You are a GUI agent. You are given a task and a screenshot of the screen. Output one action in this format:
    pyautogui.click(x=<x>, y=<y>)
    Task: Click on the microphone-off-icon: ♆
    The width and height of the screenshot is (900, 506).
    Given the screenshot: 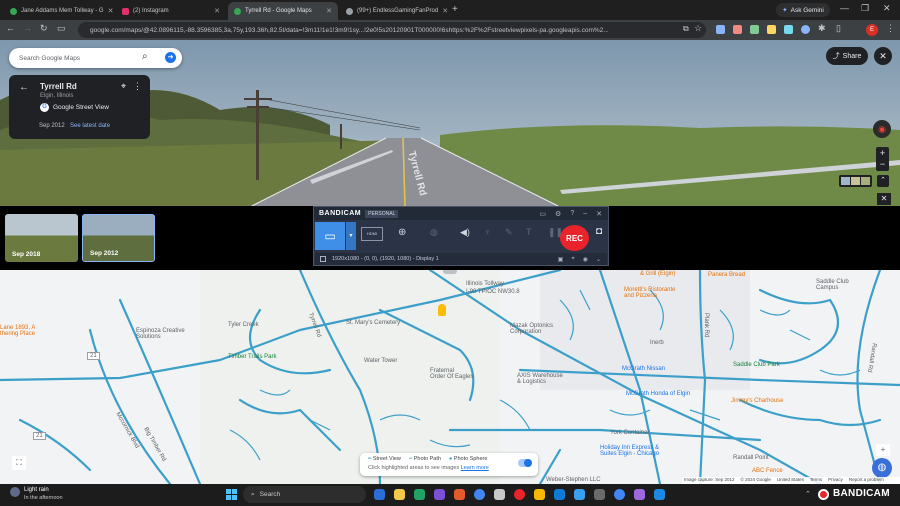 What is the action you would take?
    pyautogui.click(x=487, y=232)
    